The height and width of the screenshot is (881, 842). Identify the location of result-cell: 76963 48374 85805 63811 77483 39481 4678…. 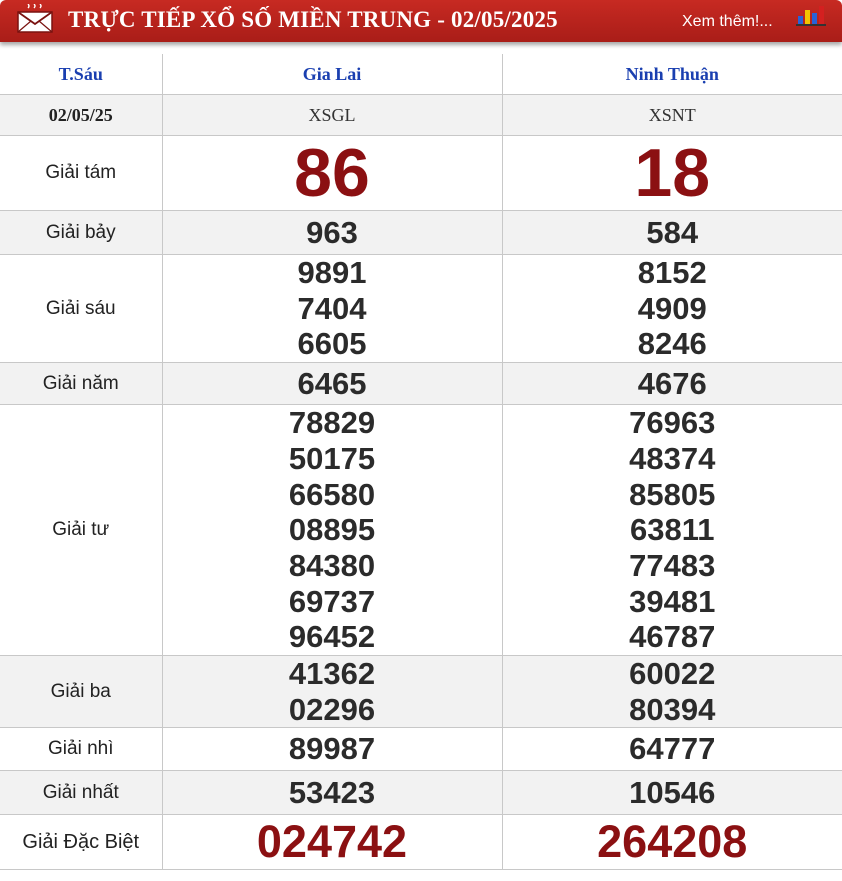
(671, 530).